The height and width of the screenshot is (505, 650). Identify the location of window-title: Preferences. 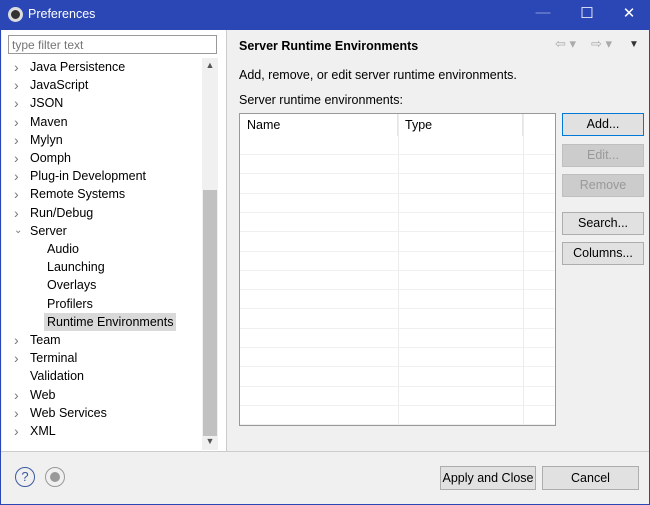
(62, 14).